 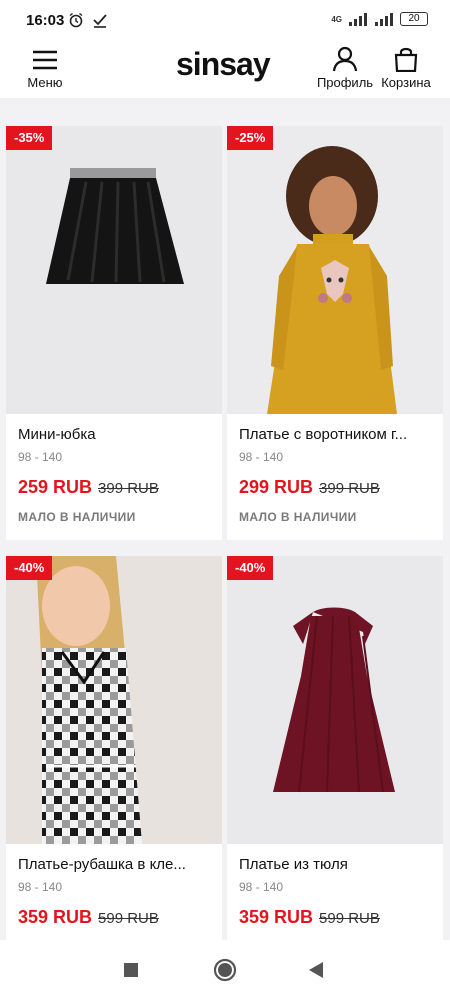 What do you see at coordinates (223, 64) in the screenshot?
I see `brand-logo: sinsay` at bounding box center [223, 64].